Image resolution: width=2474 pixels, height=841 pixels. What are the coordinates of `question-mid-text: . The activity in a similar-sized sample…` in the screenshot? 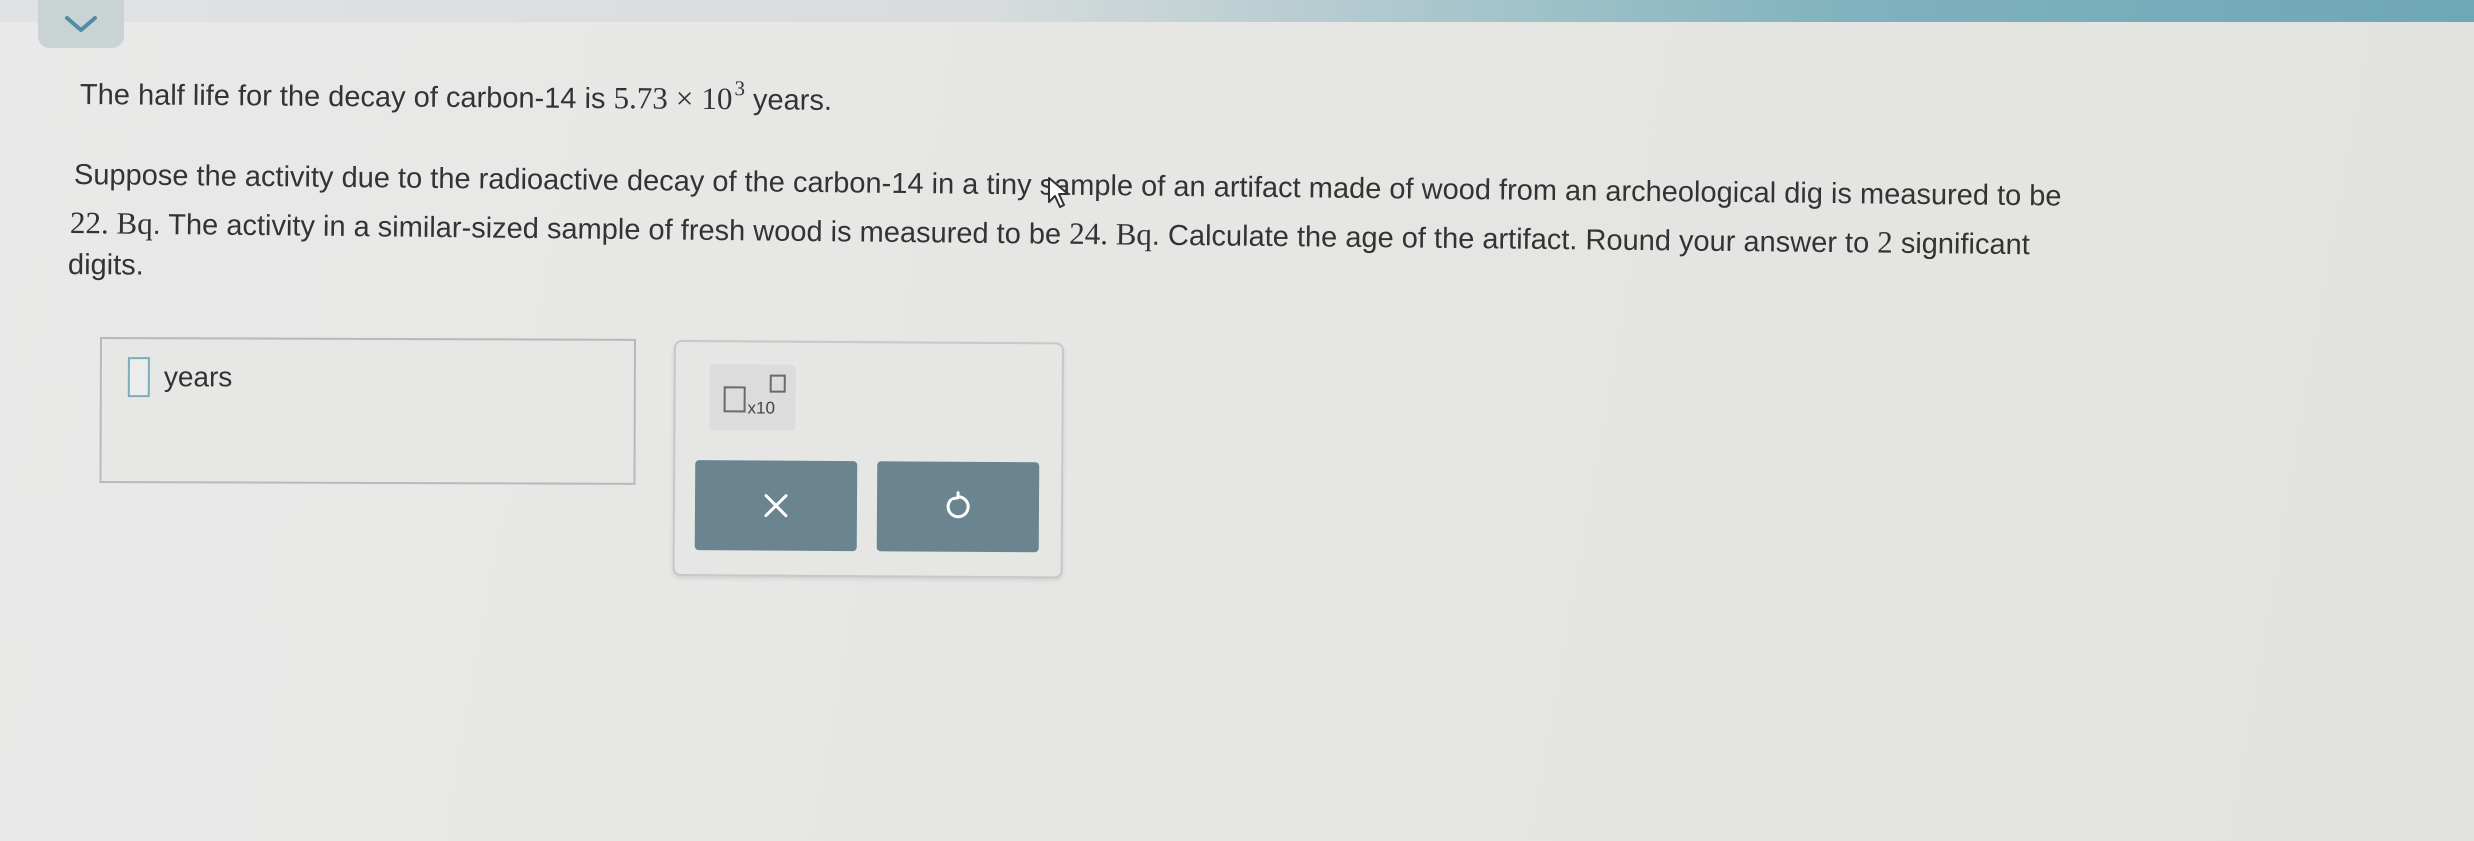 It's located at (607, 229).